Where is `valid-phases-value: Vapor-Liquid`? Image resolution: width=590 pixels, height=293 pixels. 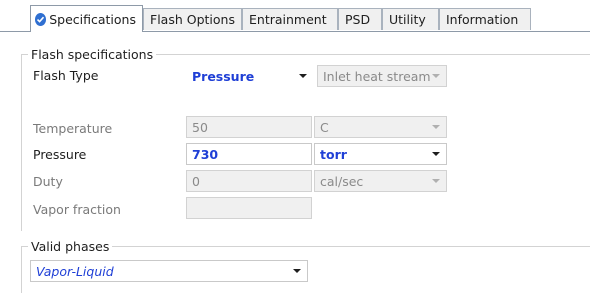 valid-phases-value: Vapor-Liquid is located at coordinates (75, 271).